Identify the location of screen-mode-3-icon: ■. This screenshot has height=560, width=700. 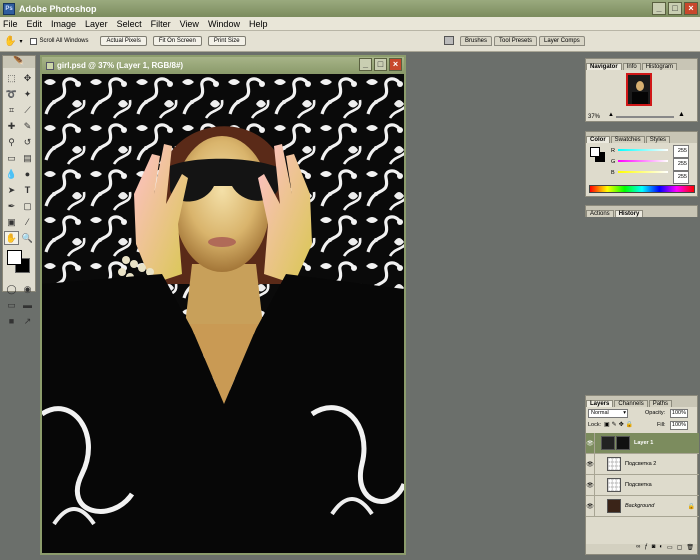
(11, 321).